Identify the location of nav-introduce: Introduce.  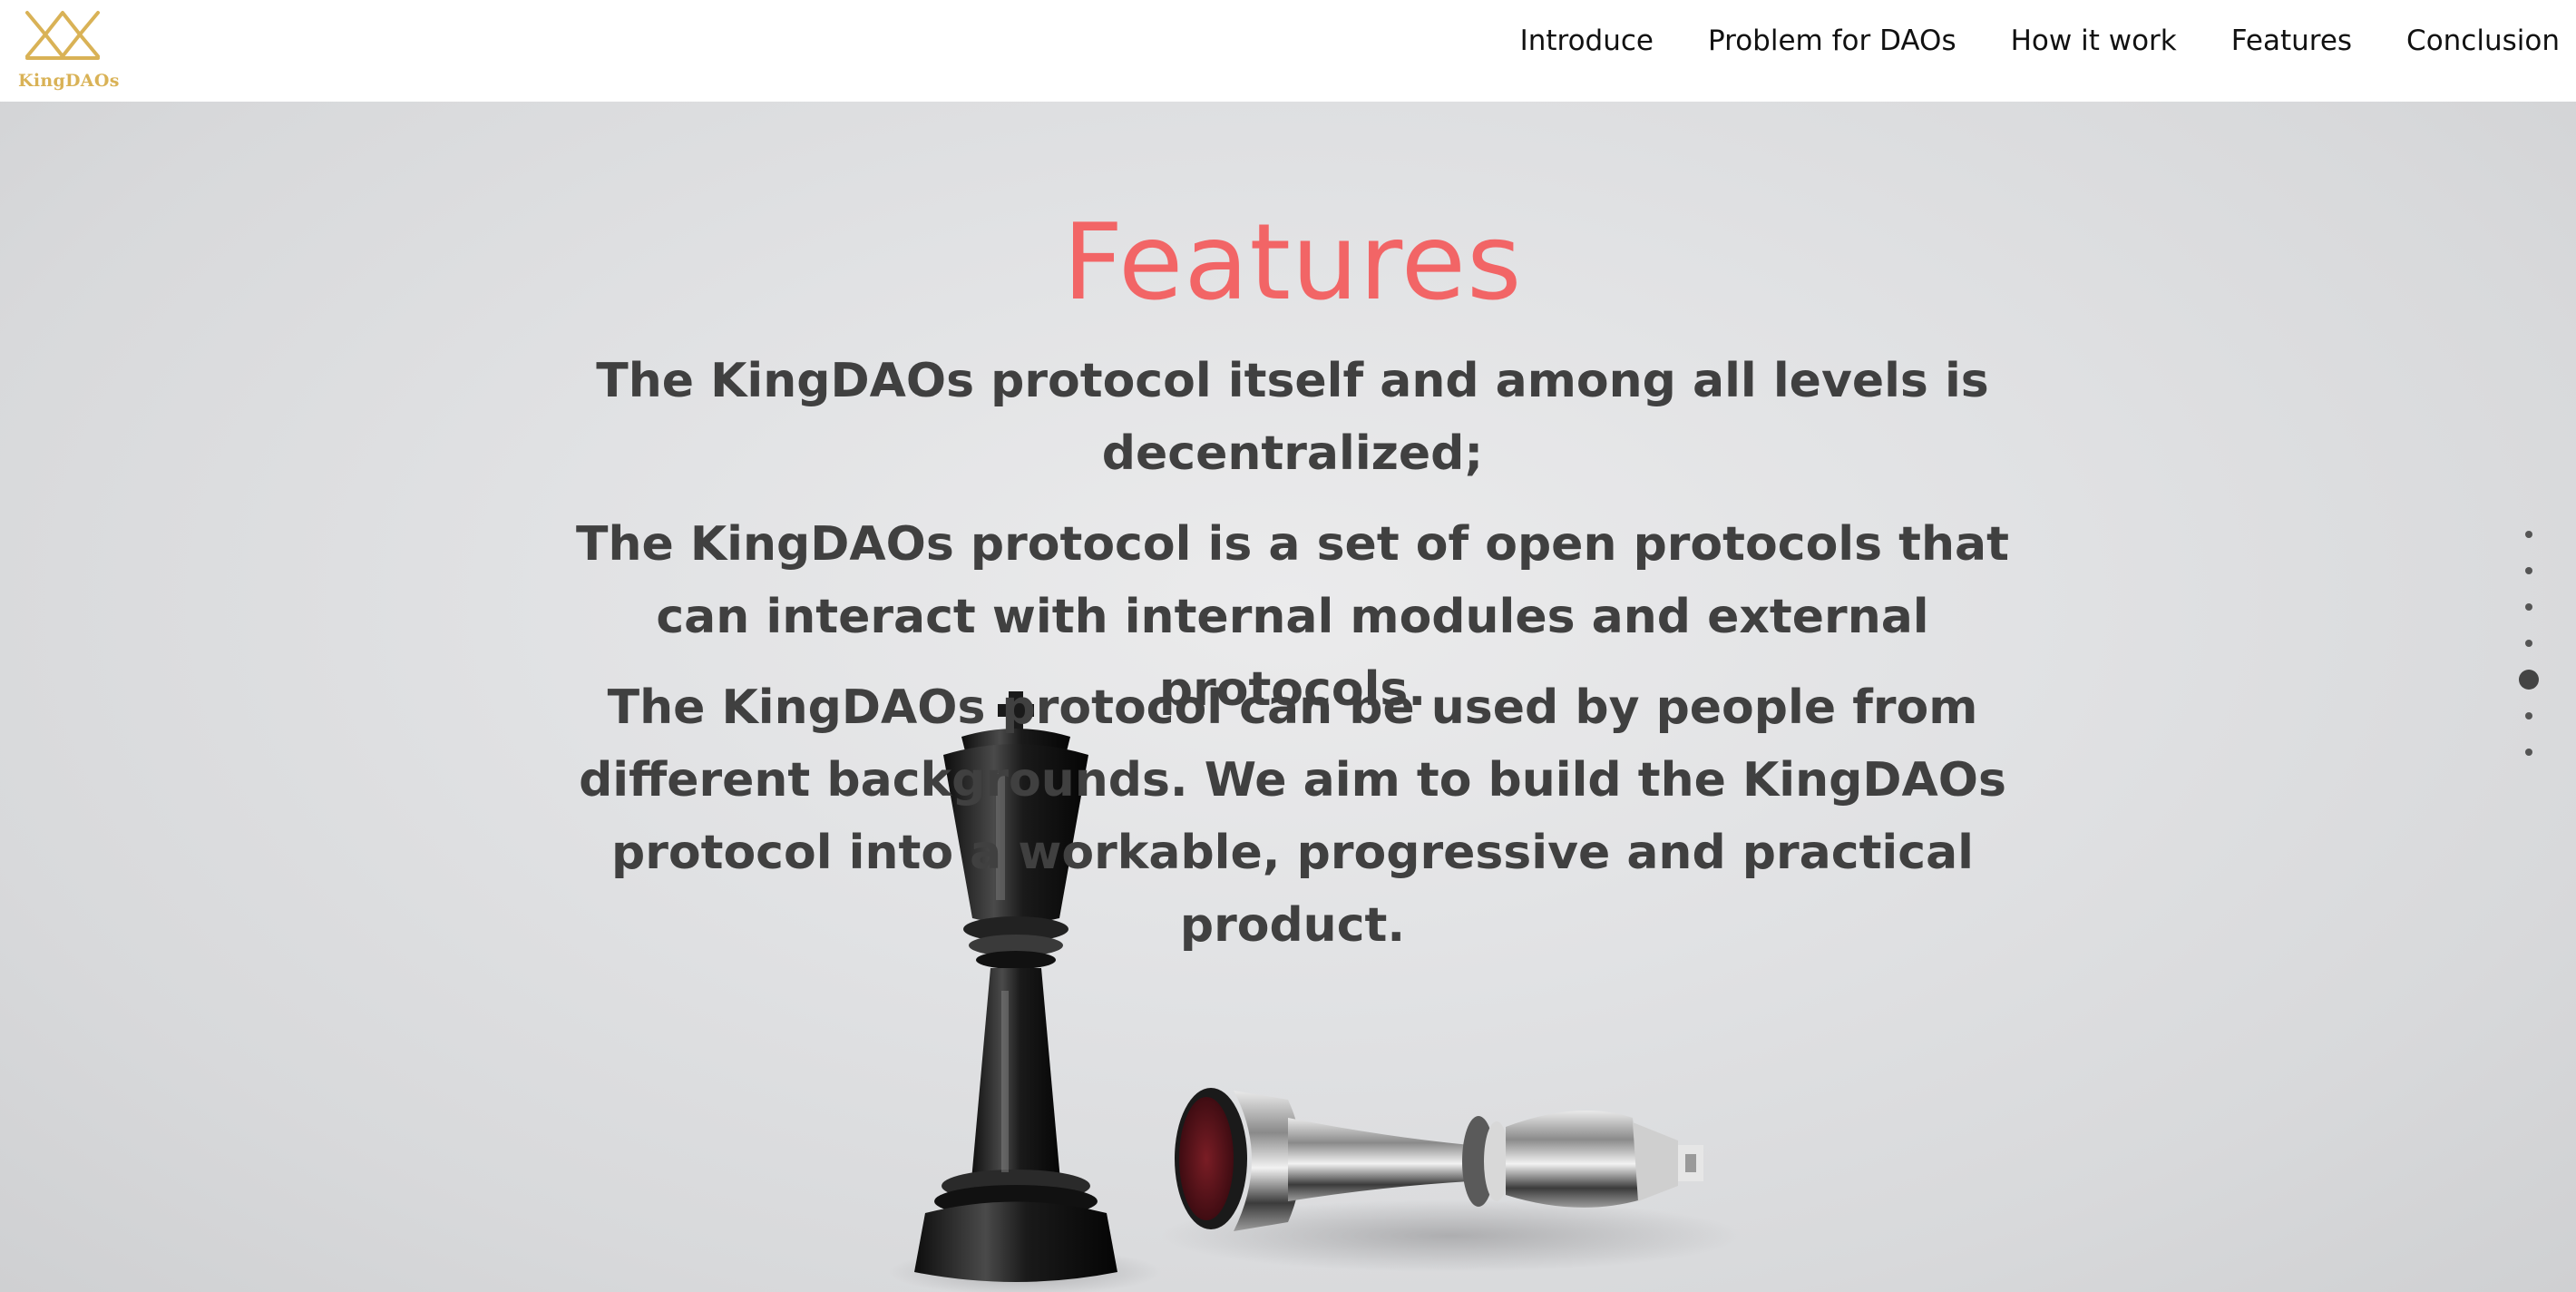
(1587, 41).